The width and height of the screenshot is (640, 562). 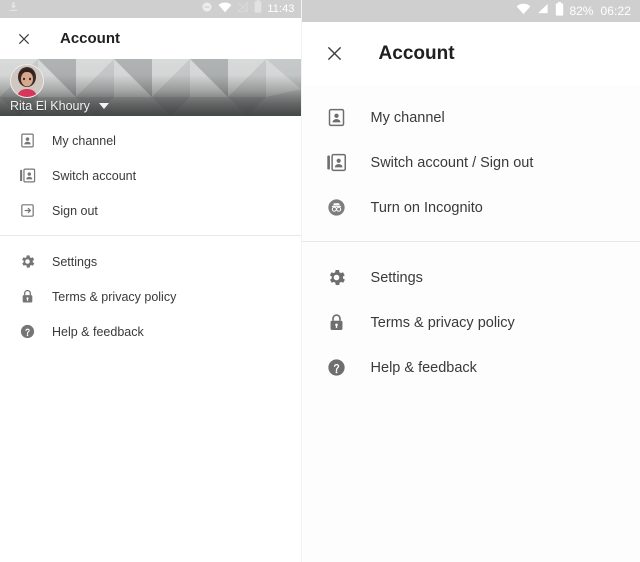 What do you see at coordinates (281, 9) in the screenshot?
I see `left-status-time: 11:43` at bounding box center [281, 9].